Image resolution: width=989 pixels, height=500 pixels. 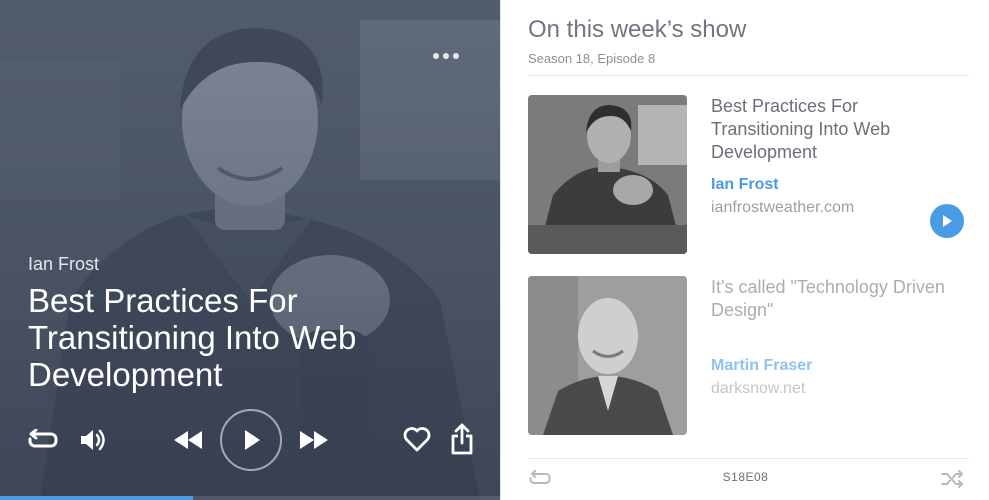 What do you see at coordinates (758, 389) in the screenshot?
I see `guest-website: darksnow.net` at bounding box center [758, 389].